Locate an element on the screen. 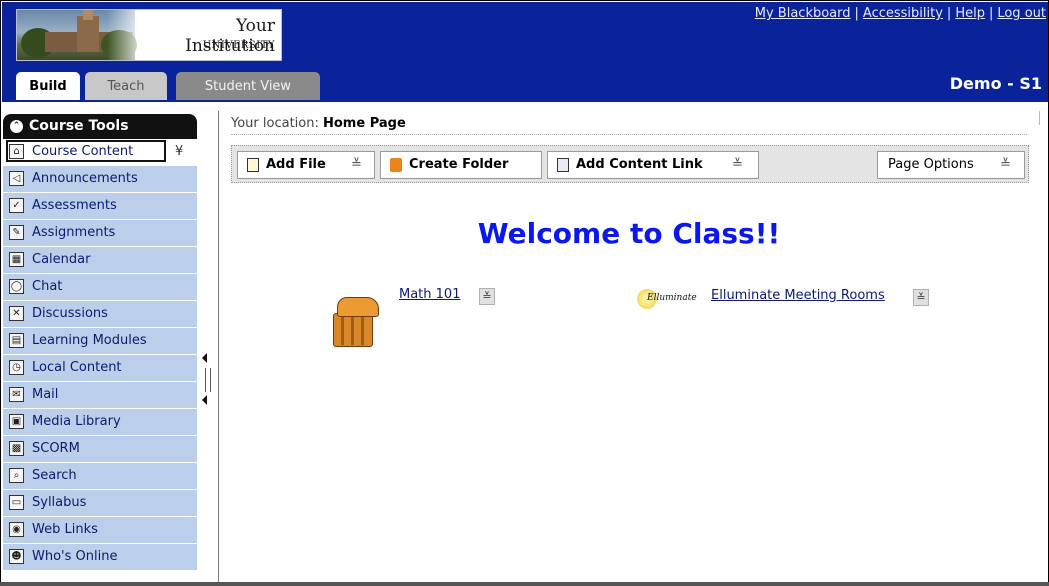 The width and height of the screenshot is (1049, 586). sidebar-item-label: Discussions is located at coordinates (70, 313).